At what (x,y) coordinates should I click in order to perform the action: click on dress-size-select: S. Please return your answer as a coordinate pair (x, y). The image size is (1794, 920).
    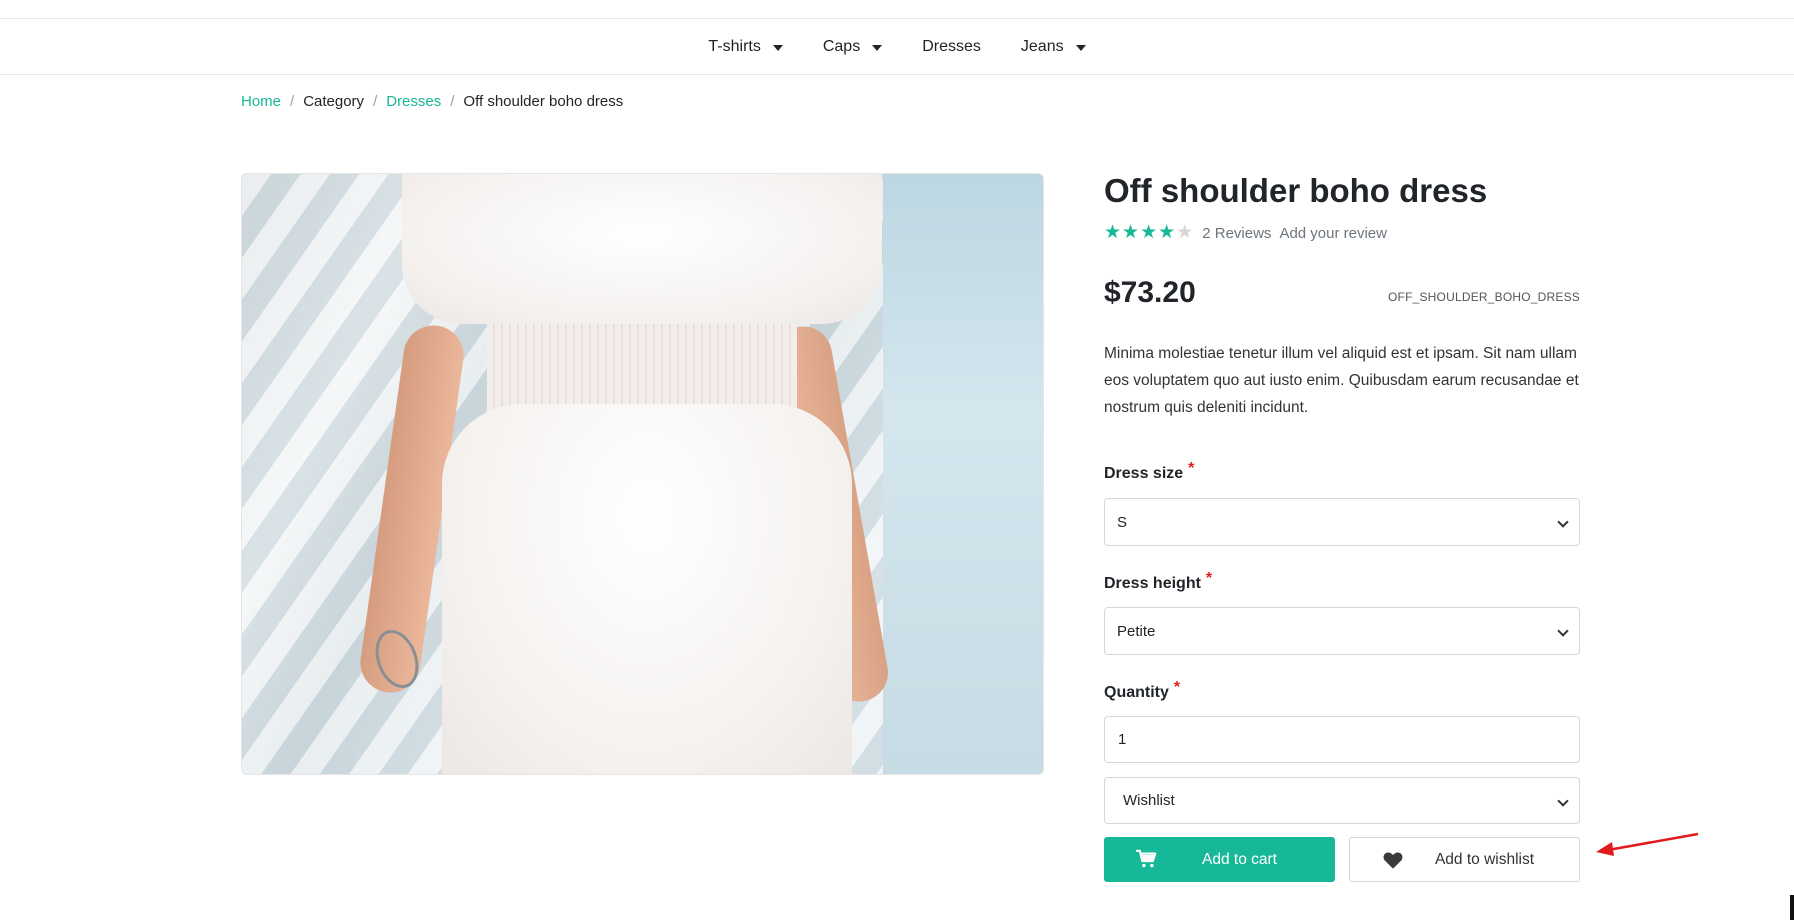
    Looking at the image, I should click on (1342, 522).